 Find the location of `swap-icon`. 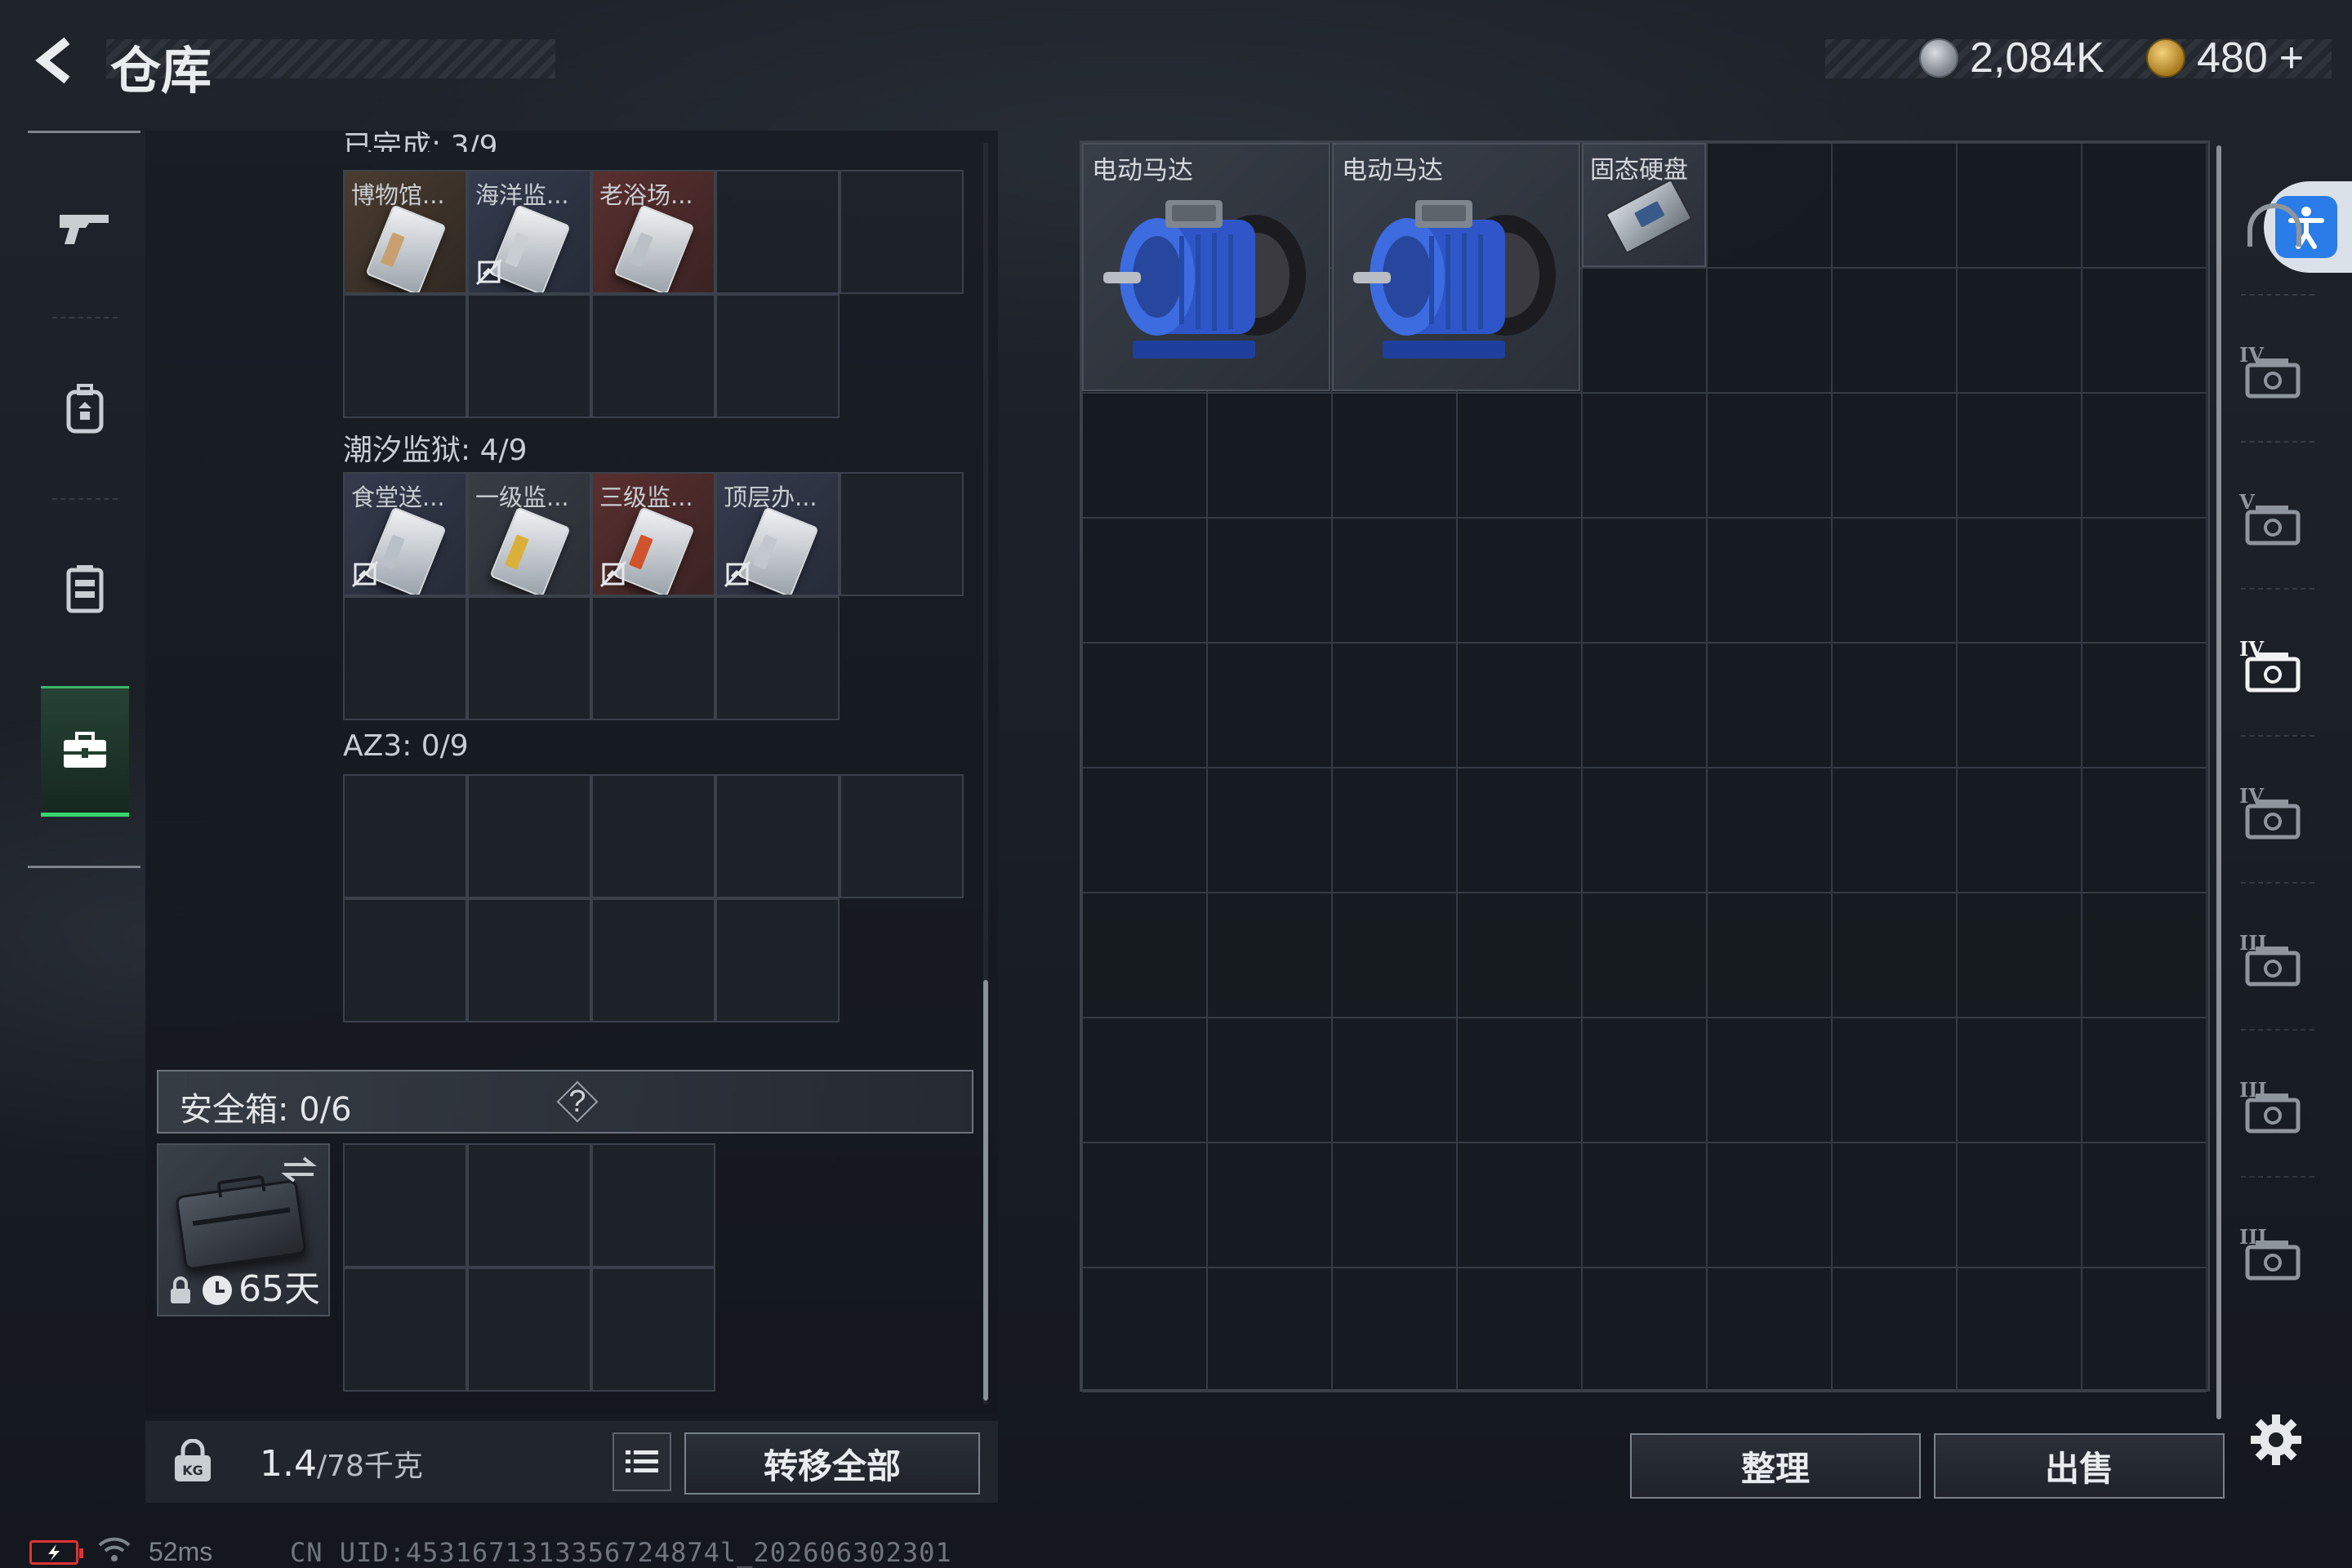

swap-icon is located at coordinates (298, 1169).